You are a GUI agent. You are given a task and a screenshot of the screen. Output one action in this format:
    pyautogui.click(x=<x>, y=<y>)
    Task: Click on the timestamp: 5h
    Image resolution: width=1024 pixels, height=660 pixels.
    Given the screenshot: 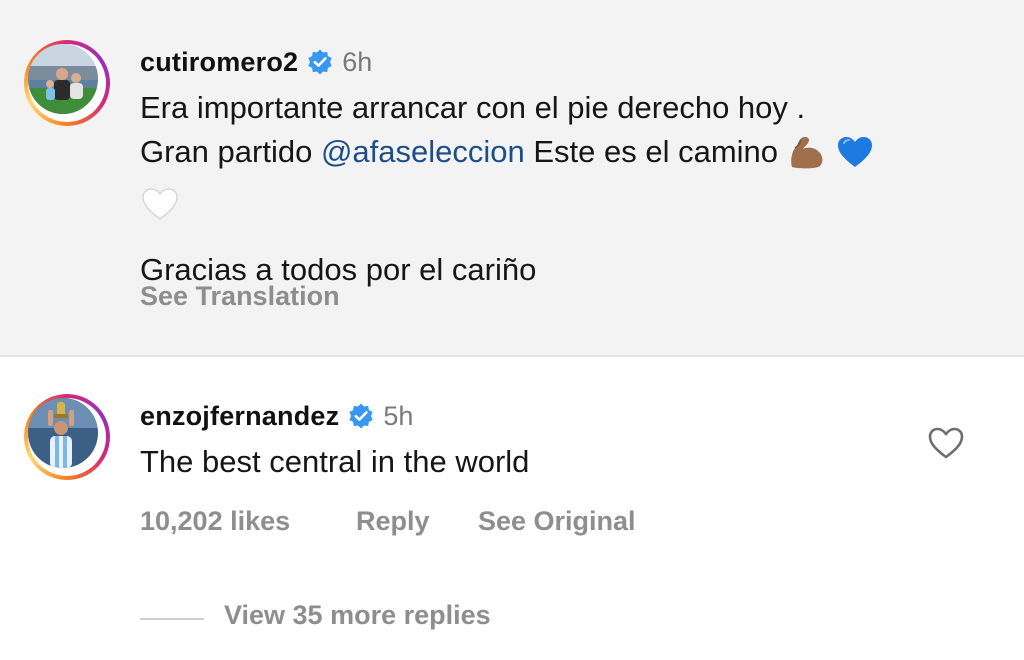 What is the action you would take?
    pyautogui.click(x=398, y=415)
    